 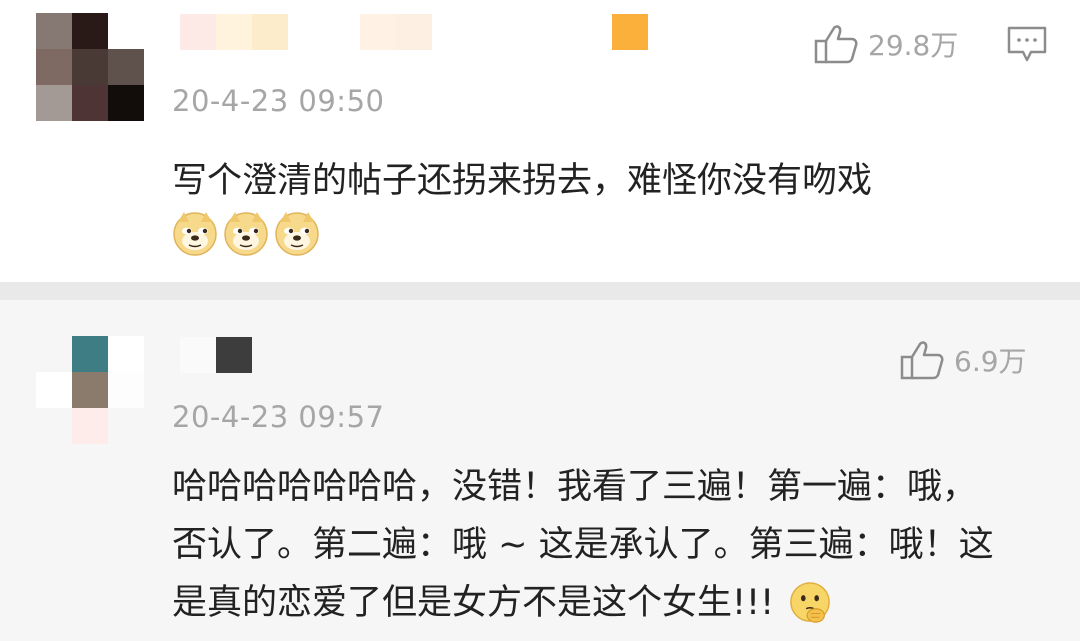 I want to click on comment-text: 写个澄清的帖子还拐来拐去，难怪你没有吻戏, so click(x=522, y=181).